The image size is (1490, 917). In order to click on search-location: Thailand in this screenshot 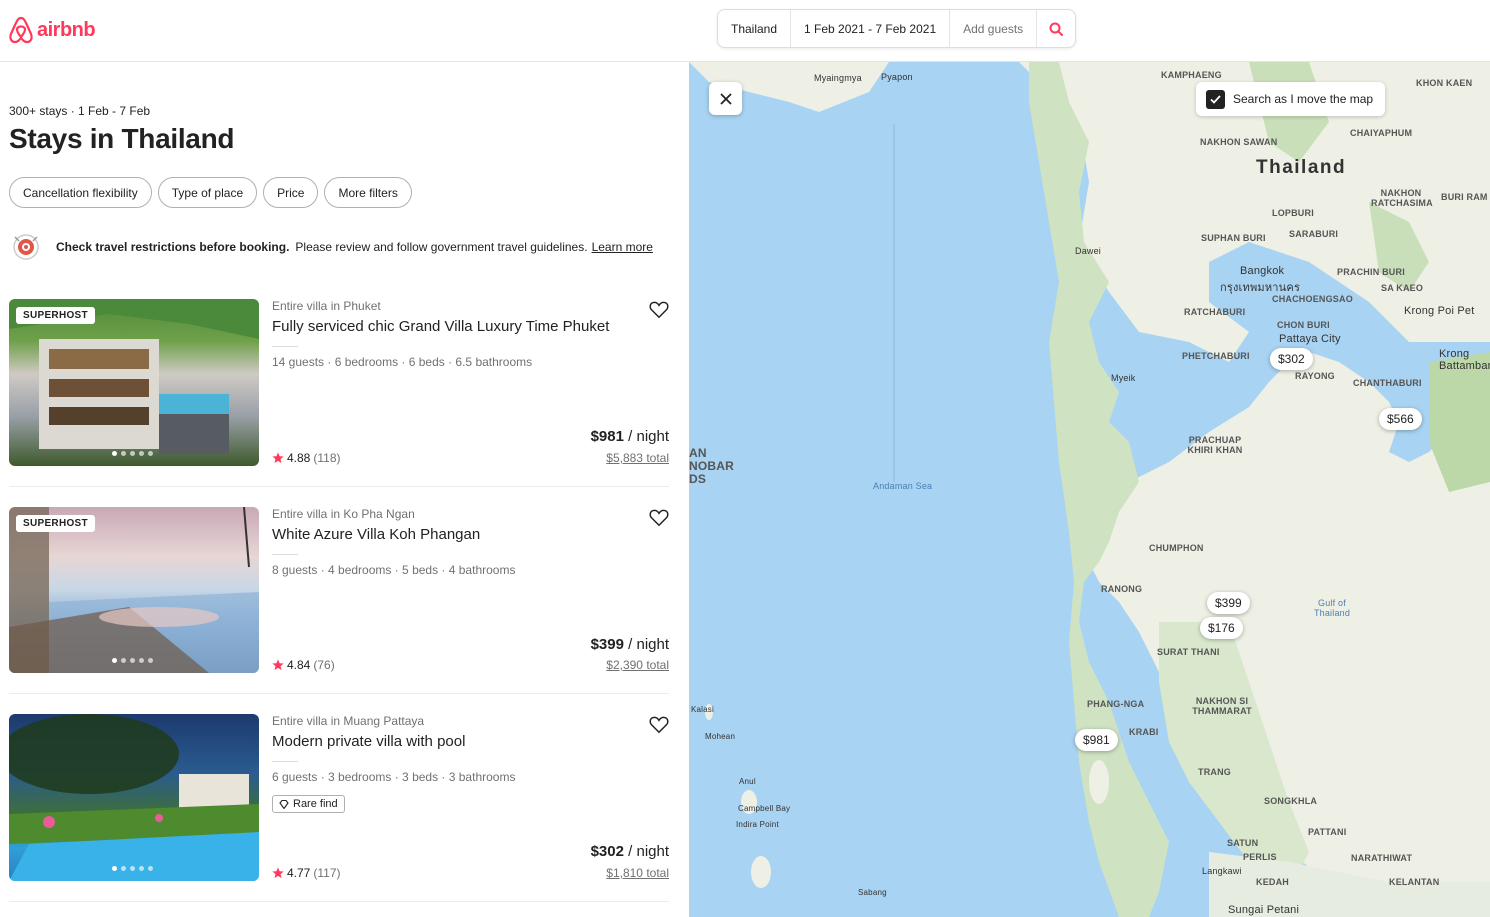, I will do `click(755, 28)`.